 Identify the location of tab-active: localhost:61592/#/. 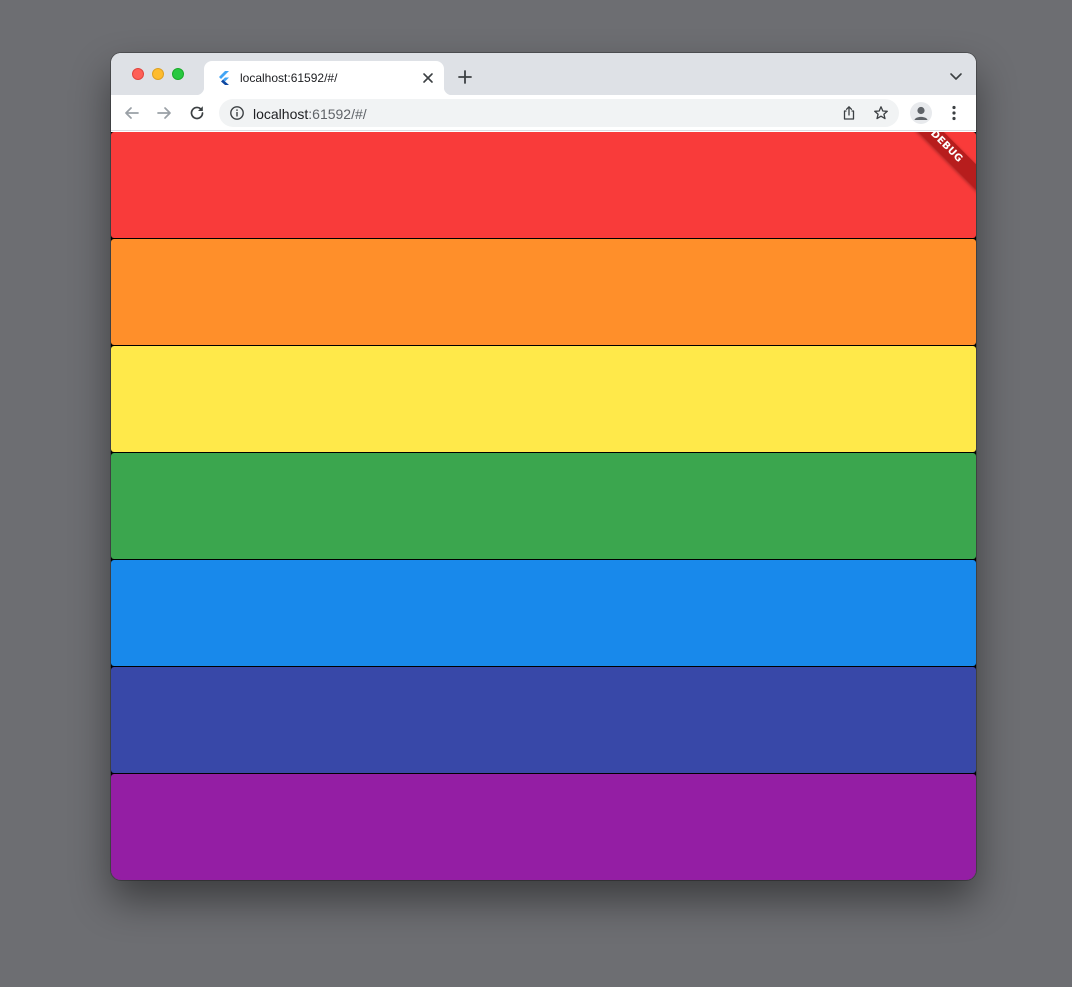
(324, 78).